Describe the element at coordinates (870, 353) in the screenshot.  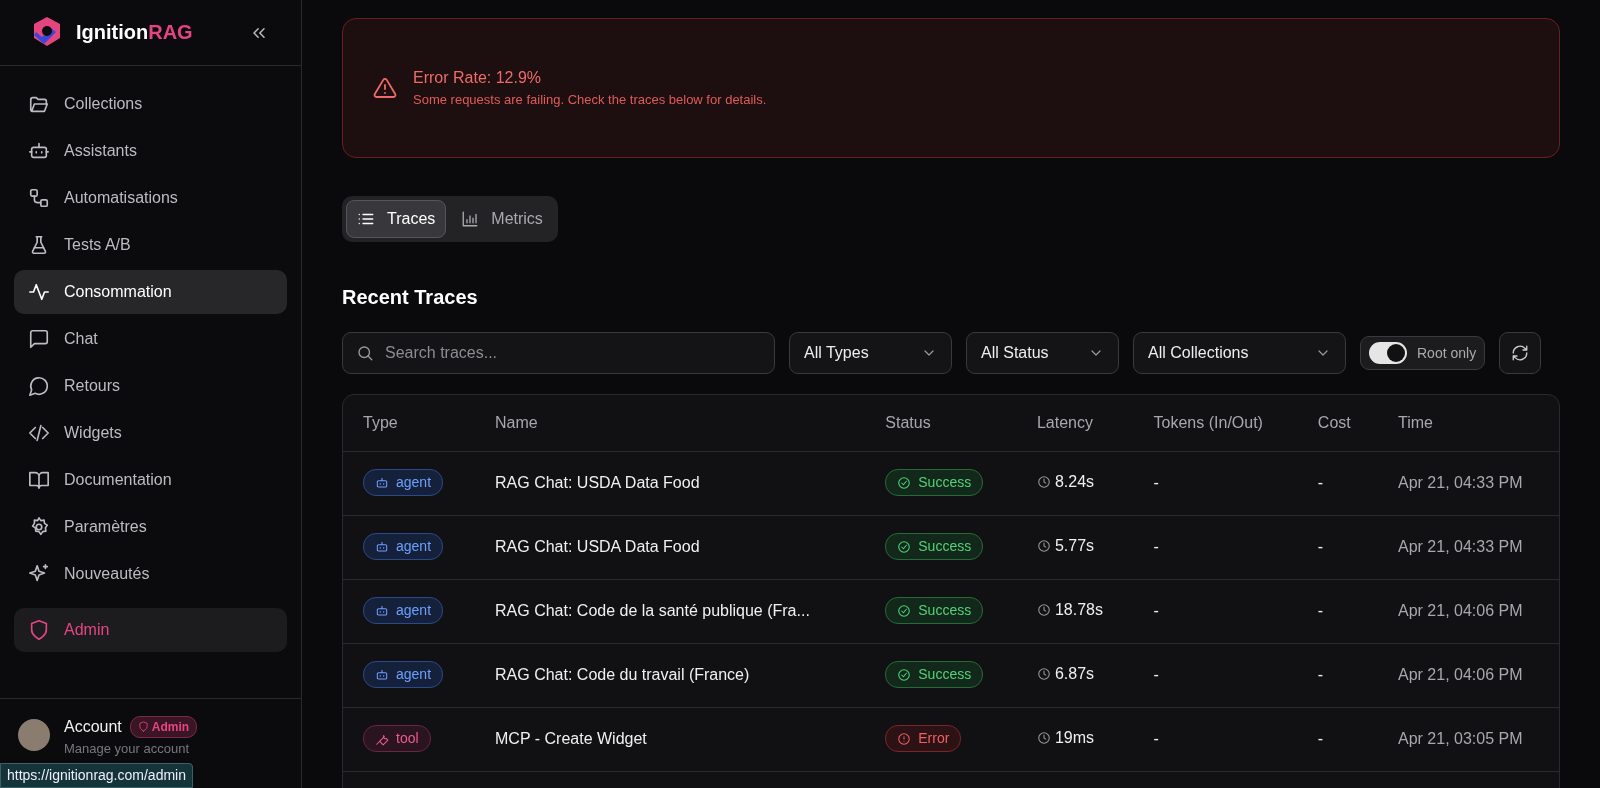
I see `filter-dropdown: All Types` at that location.